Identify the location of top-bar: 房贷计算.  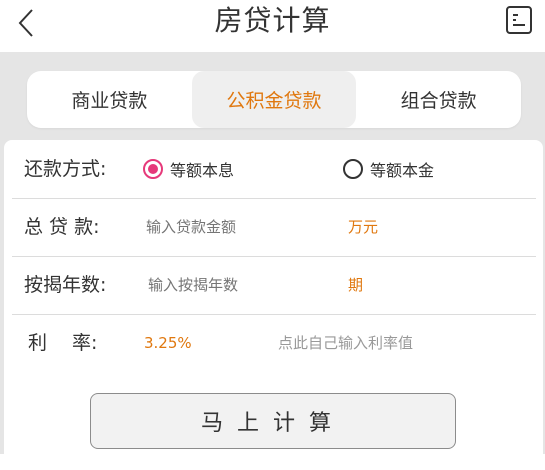
(272, 26).